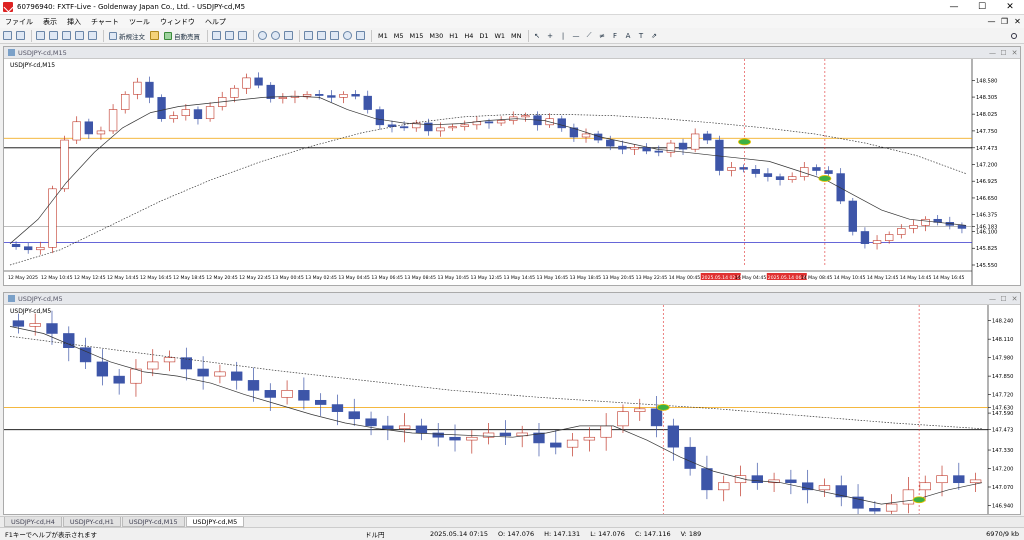 The height and width of the screenshot is (540, 1024). What do you see at coordinates (92, 36) in the screenshot?
I see `strategy-tester-icon` at bounding box center [92, 36].